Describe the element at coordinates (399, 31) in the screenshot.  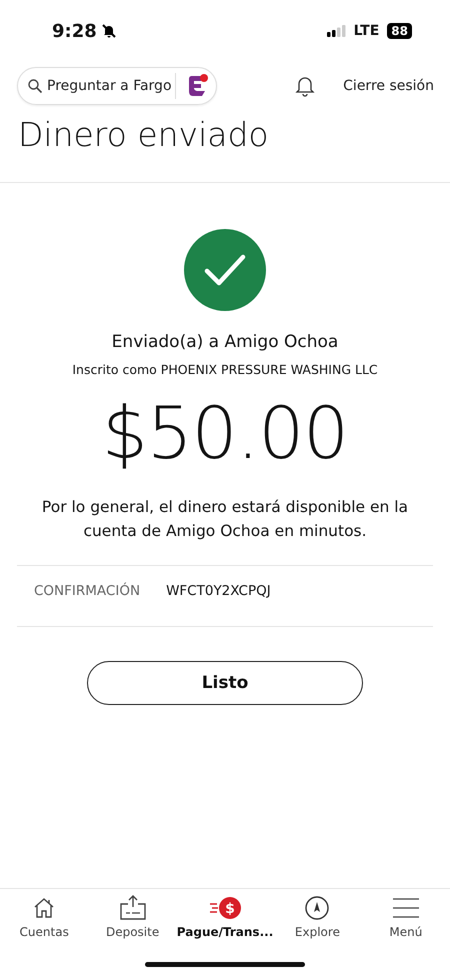
I see `battery-indicator: 88` at that location.